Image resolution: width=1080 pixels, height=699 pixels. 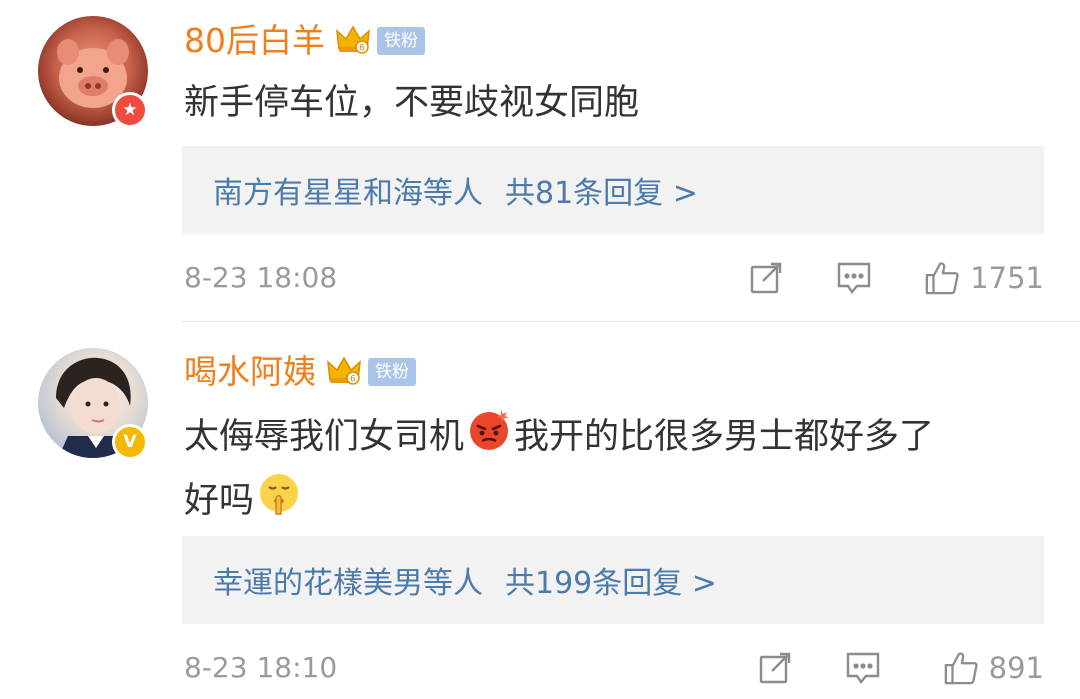 I want to click on shushing-face-icon, so click(x=279, y=502).